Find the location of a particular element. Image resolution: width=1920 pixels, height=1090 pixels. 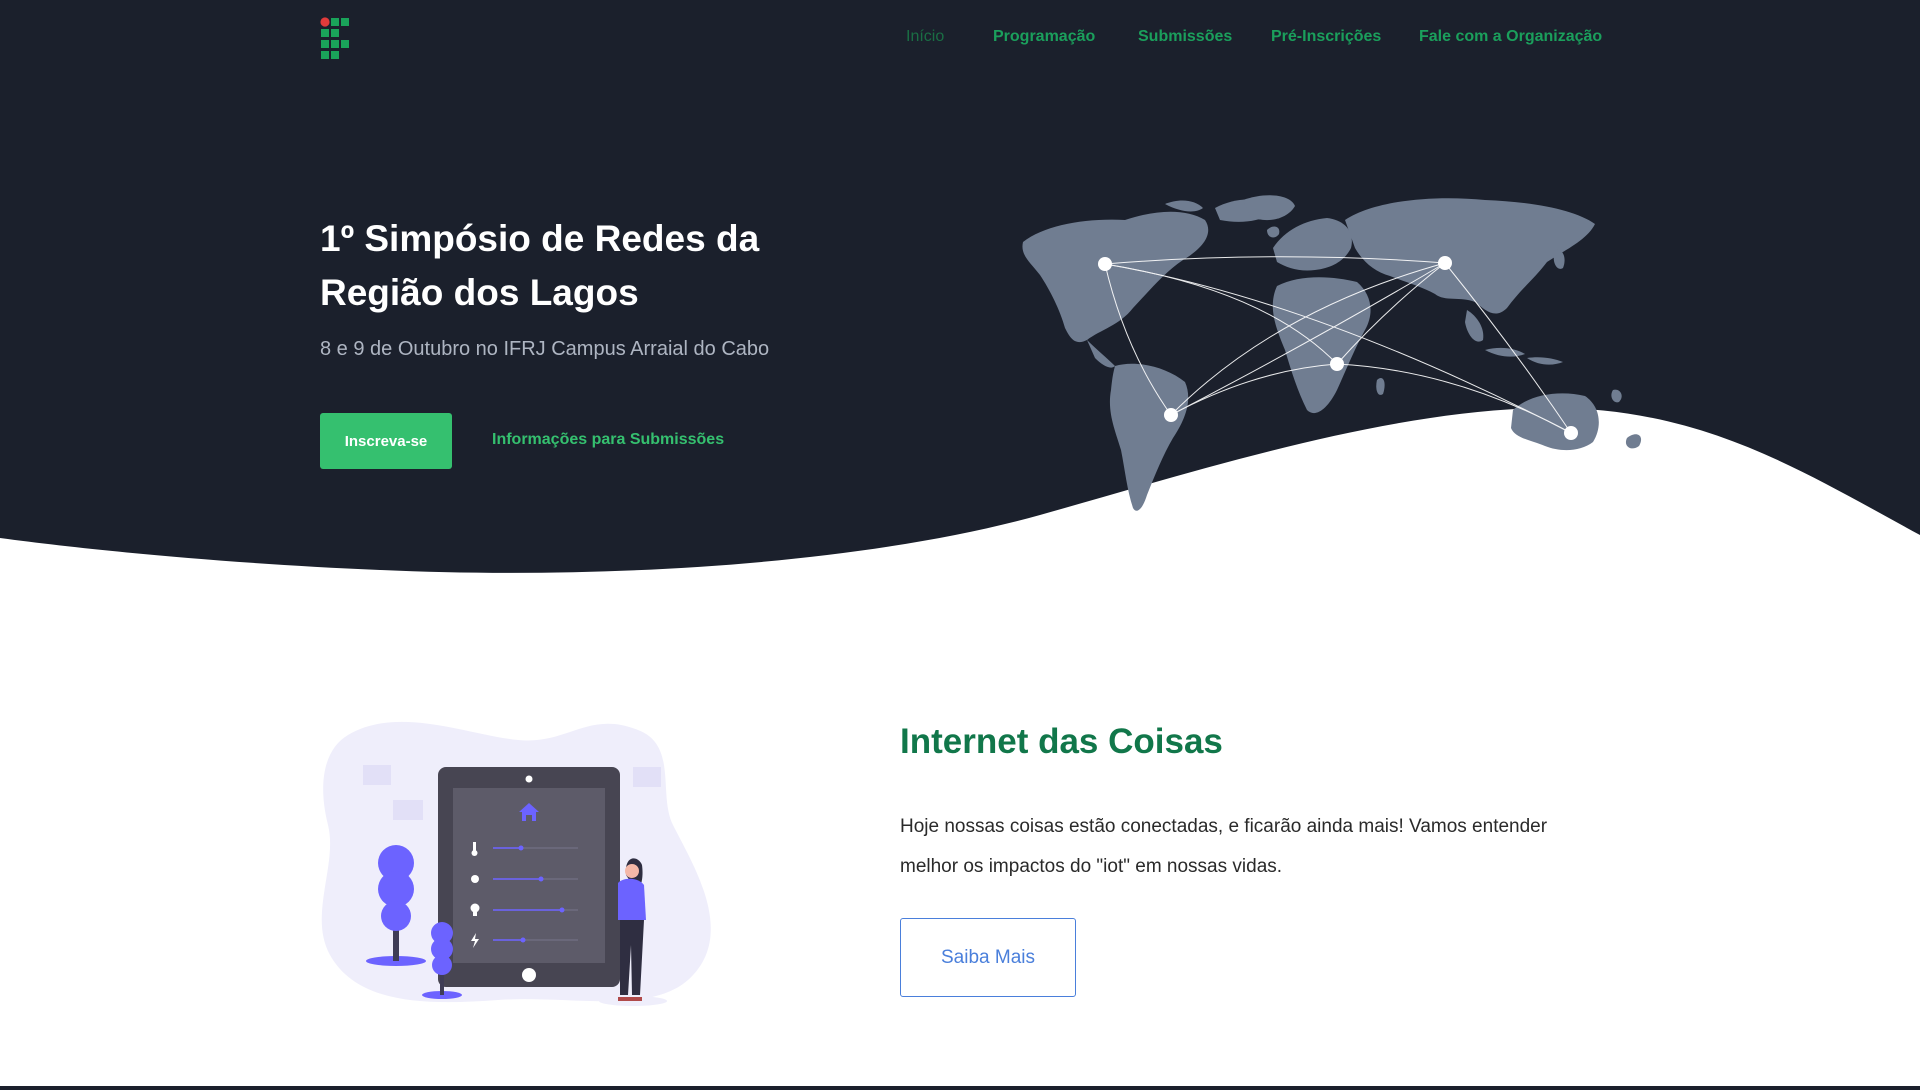

page-bottom-border is located at coordinates (960, 1088).